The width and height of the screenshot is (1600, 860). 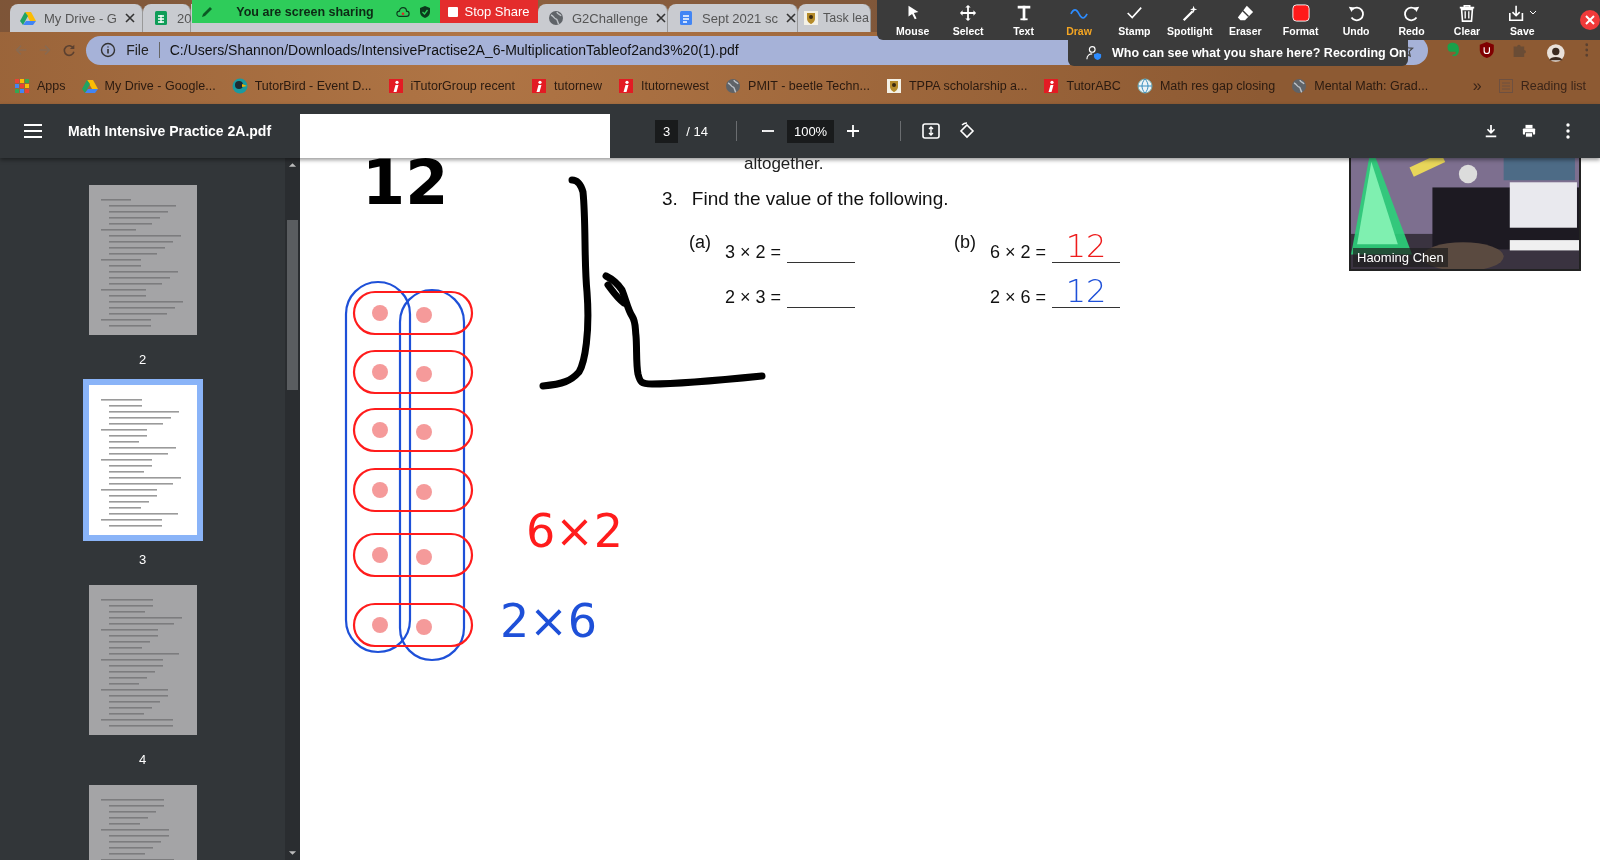 What do you see at coordinates (700, 243) in the screenshot?
I see `part-label: (a)` at bounding box center [700, 243].